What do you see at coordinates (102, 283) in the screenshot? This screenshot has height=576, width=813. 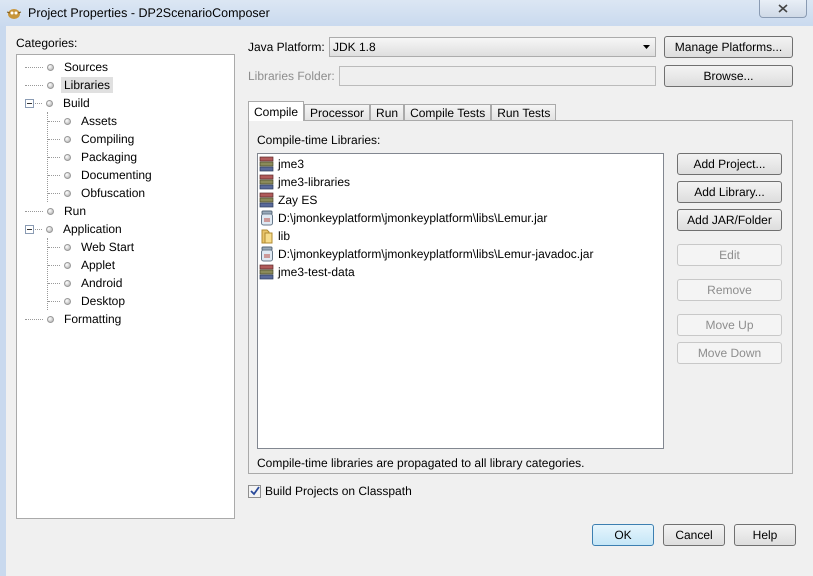 I see `tree-item: Android` at bounding box center [102, 283].